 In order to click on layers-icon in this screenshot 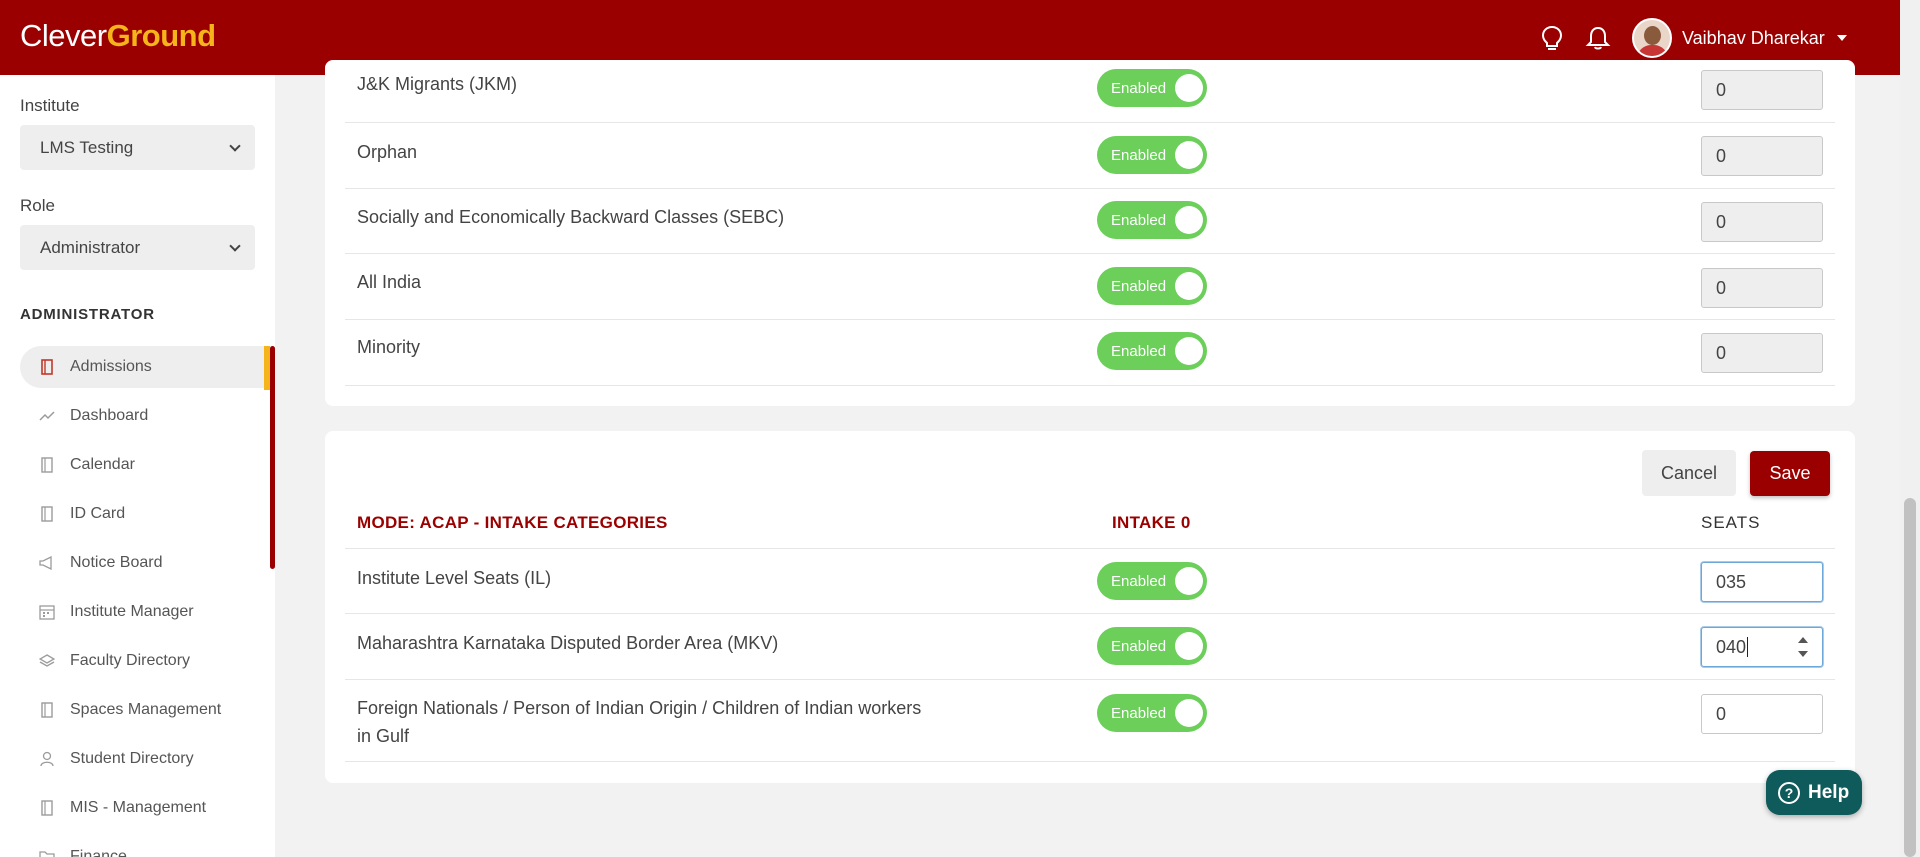, I will do `click(47, 661)`.